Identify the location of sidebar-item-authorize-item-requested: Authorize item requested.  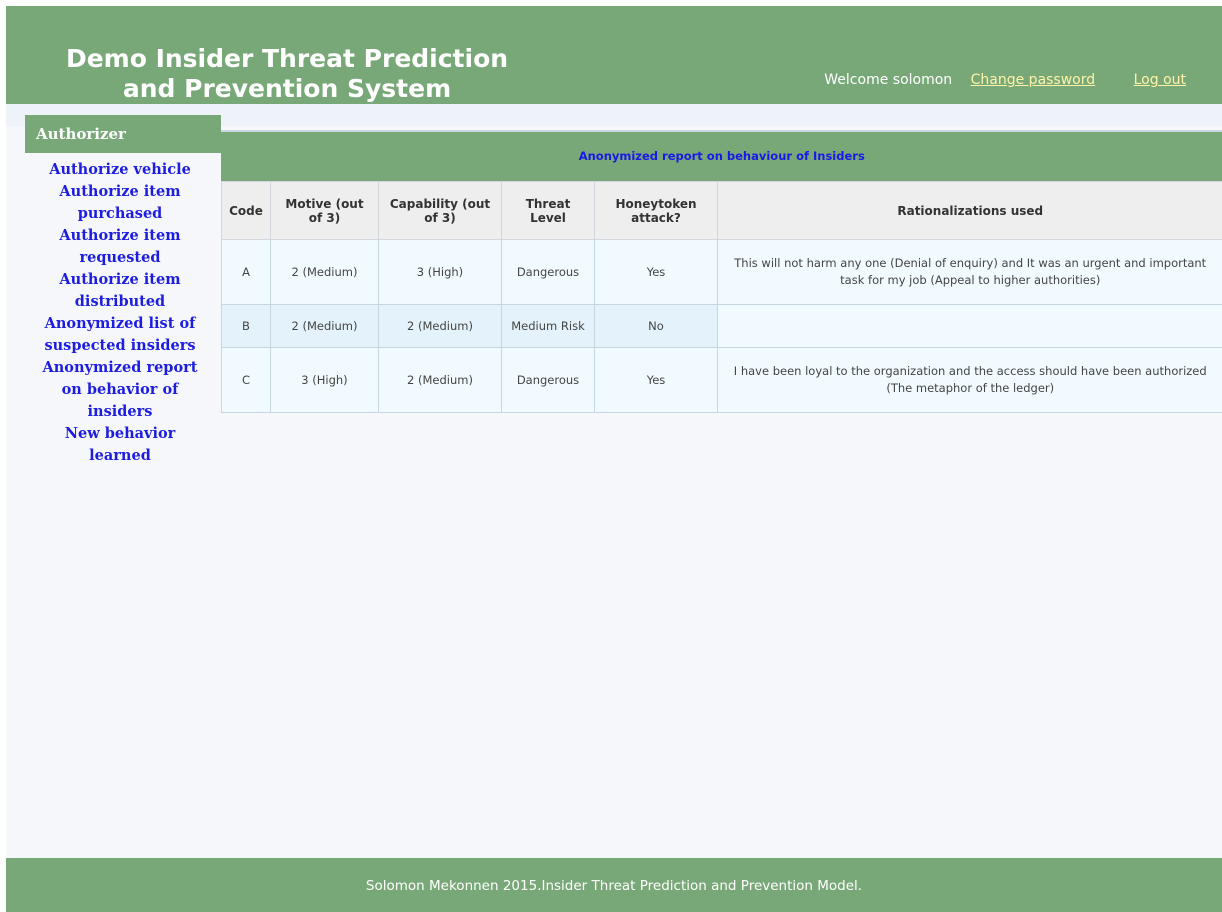
(123, 247).